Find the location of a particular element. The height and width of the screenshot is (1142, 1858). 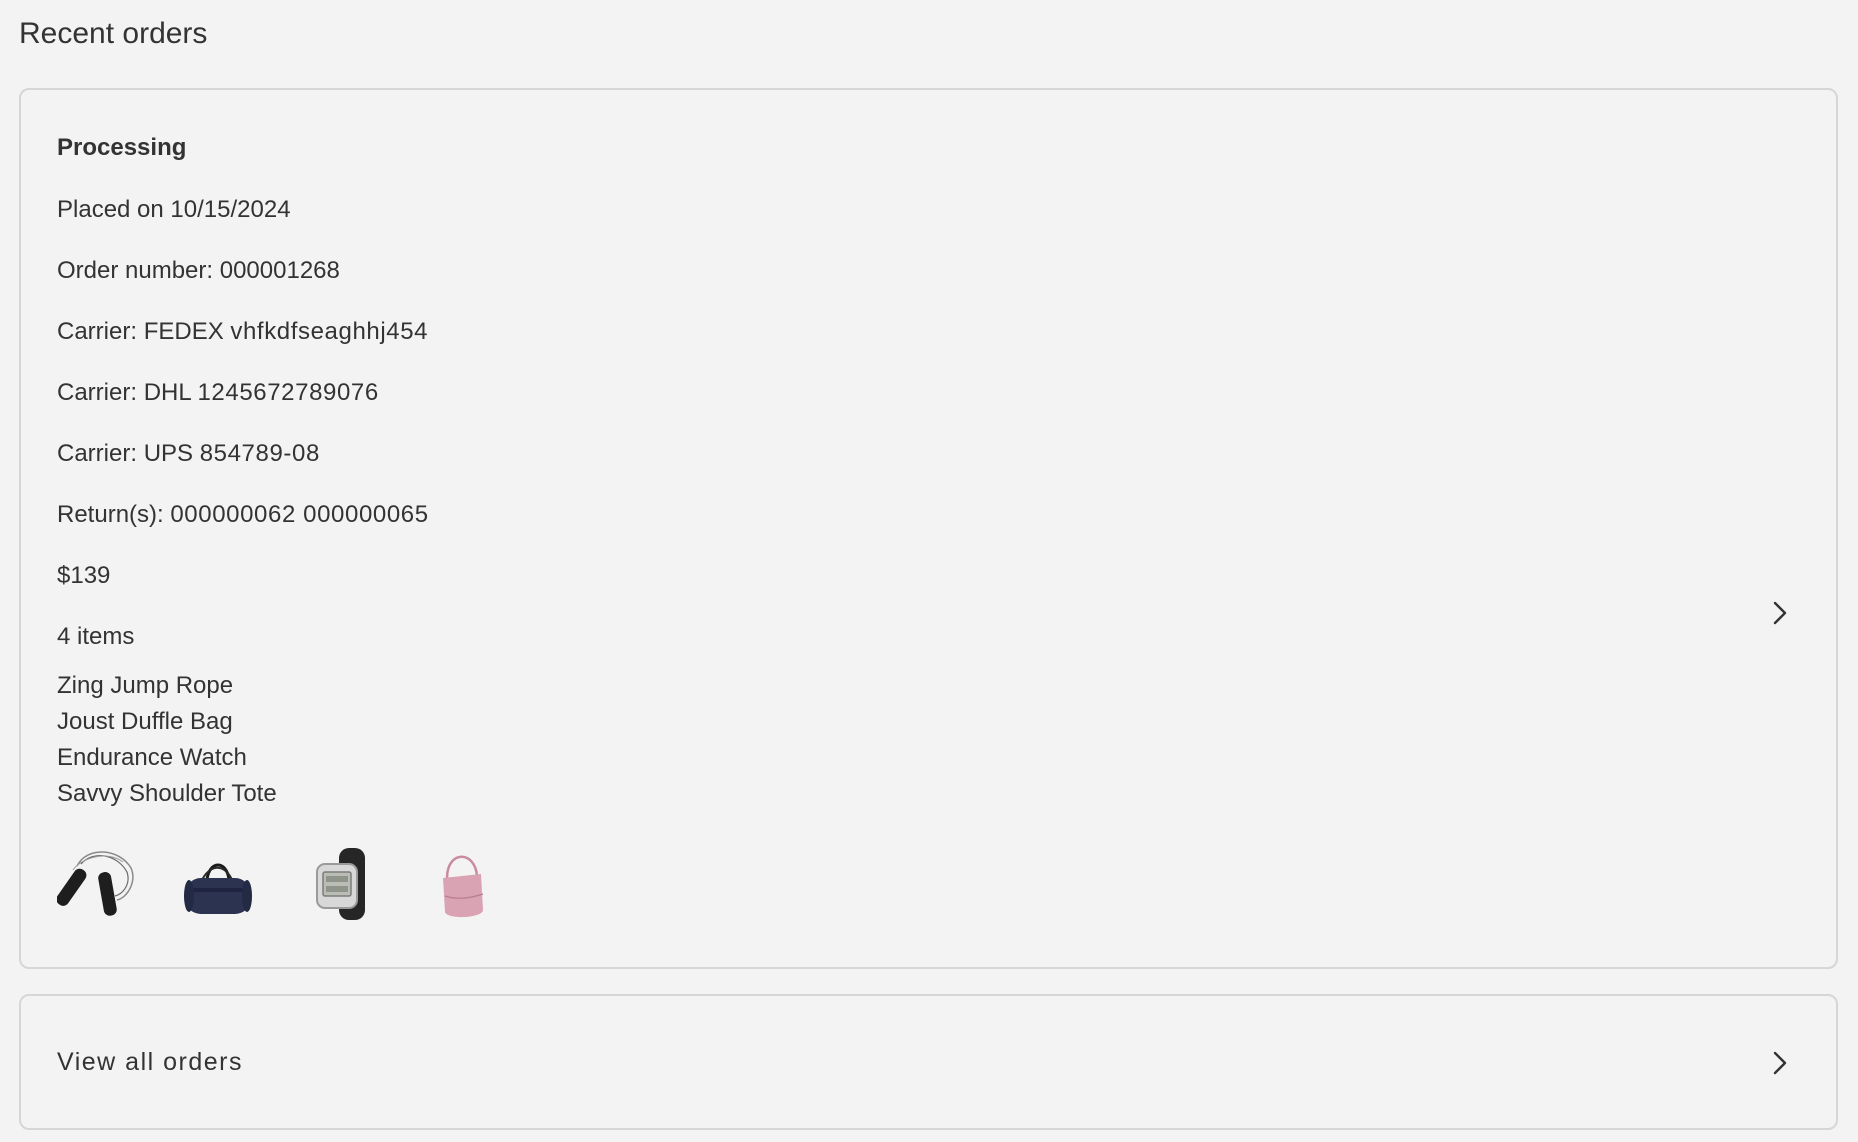

watch-image is located at coordinates (340, 884).